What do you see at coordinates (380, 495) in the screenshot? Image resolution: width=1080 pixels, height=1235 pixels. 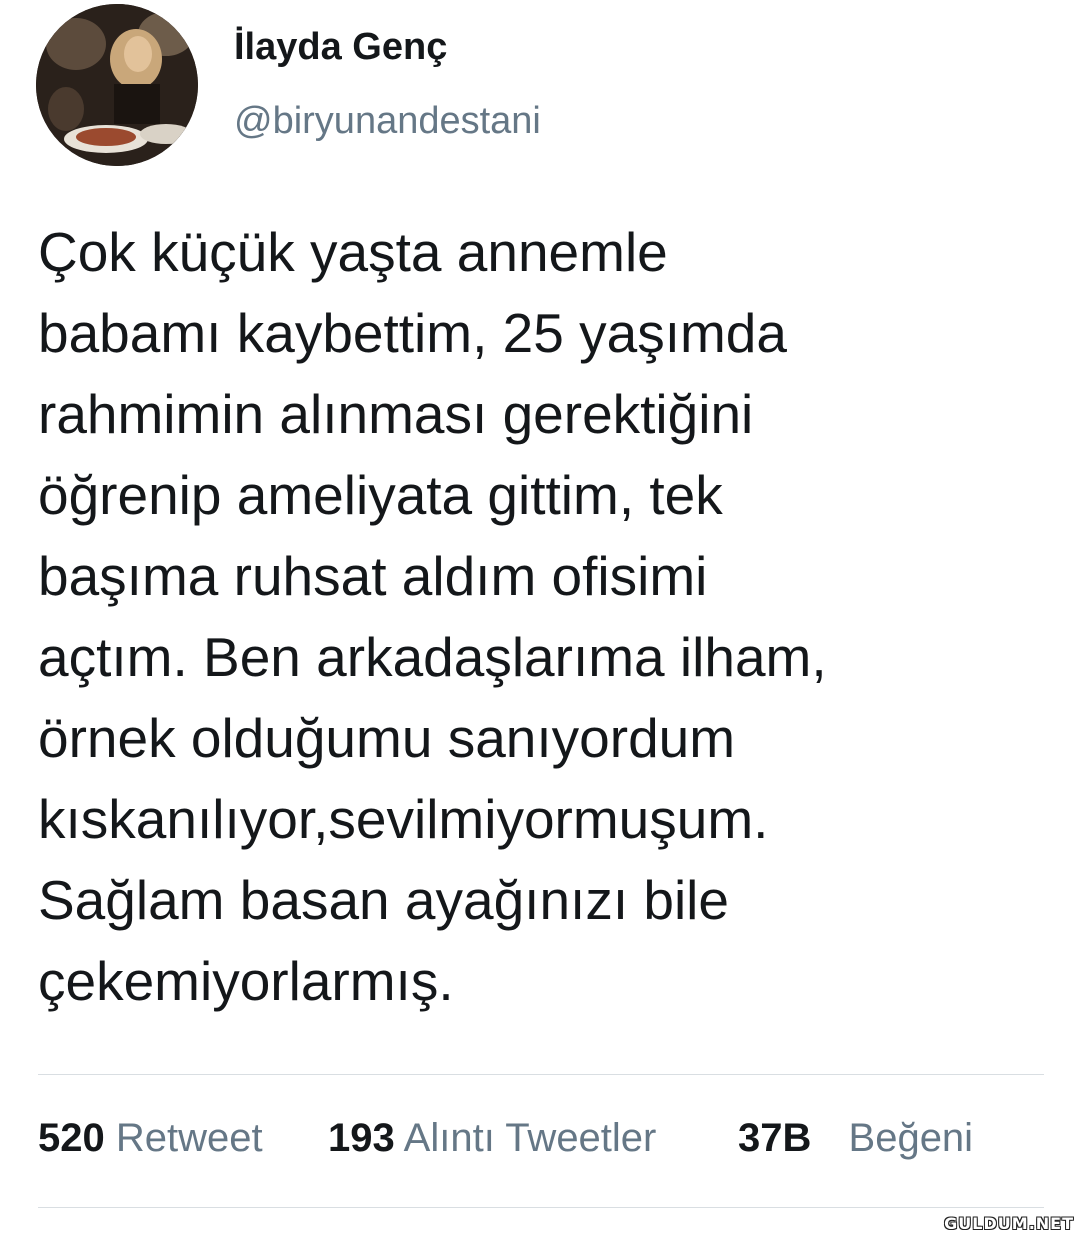 I see `tweet-line: öğrenip ameliyata gittim, tek` at bounding box center [380, 495].